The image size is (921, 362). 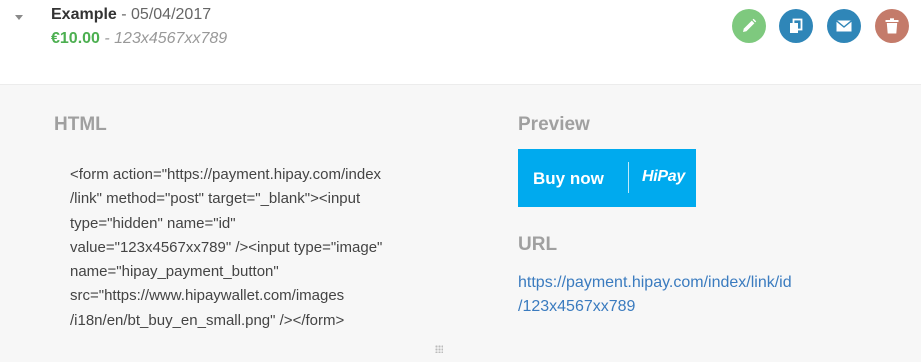 I want to click on duplicate-button, so click(x=796, y=26).